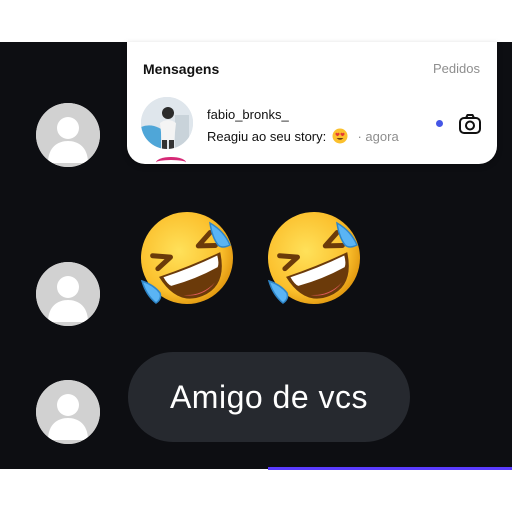 This screenshot has height=512, width=512. What do you see at coordinates (171, 162) in the screenshot?
I see `story-ring` at bounding box center [171, 162].